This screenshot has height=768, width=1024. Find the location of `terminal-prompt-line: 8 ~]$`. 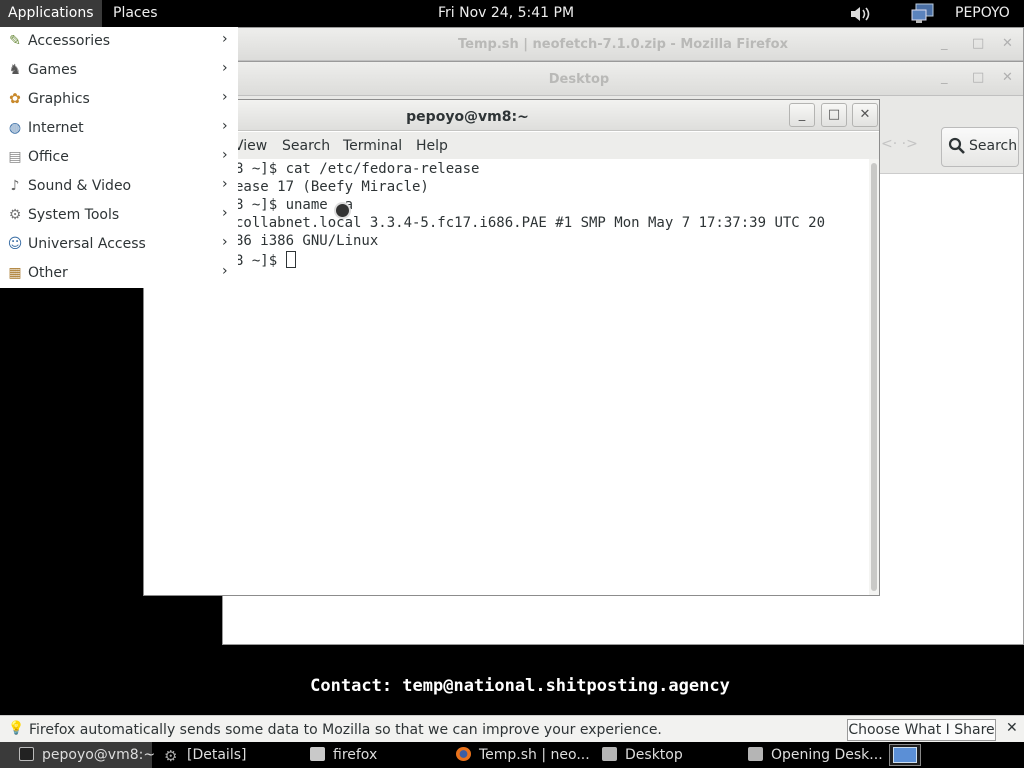

terminal-prompt-line: 8 ~]$ is located at coordinates (265, 260).